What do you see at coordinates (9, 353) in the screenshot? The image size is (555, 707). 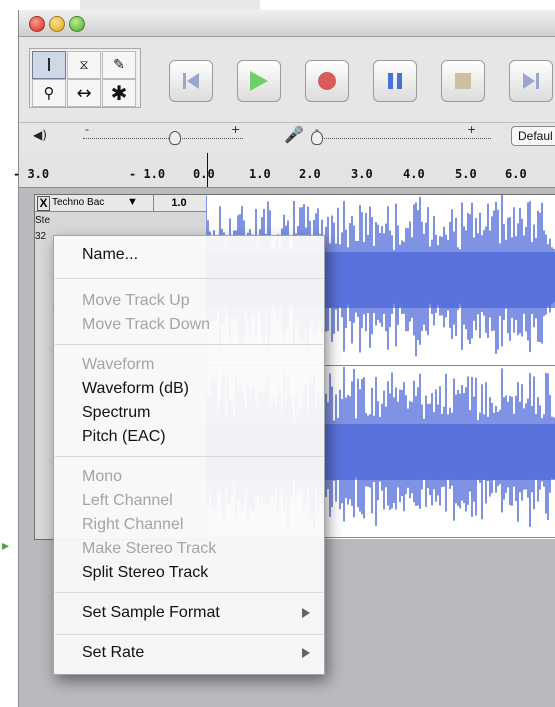 I see `desktop-background` at bounding box center [9, 353].